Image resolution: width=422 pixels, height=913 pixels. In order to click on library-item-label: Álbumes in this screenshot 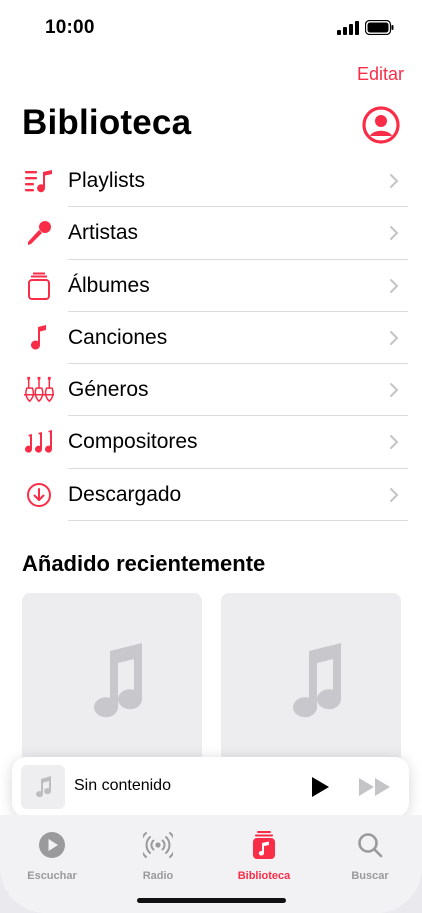, I will do `click(109, 285)`.